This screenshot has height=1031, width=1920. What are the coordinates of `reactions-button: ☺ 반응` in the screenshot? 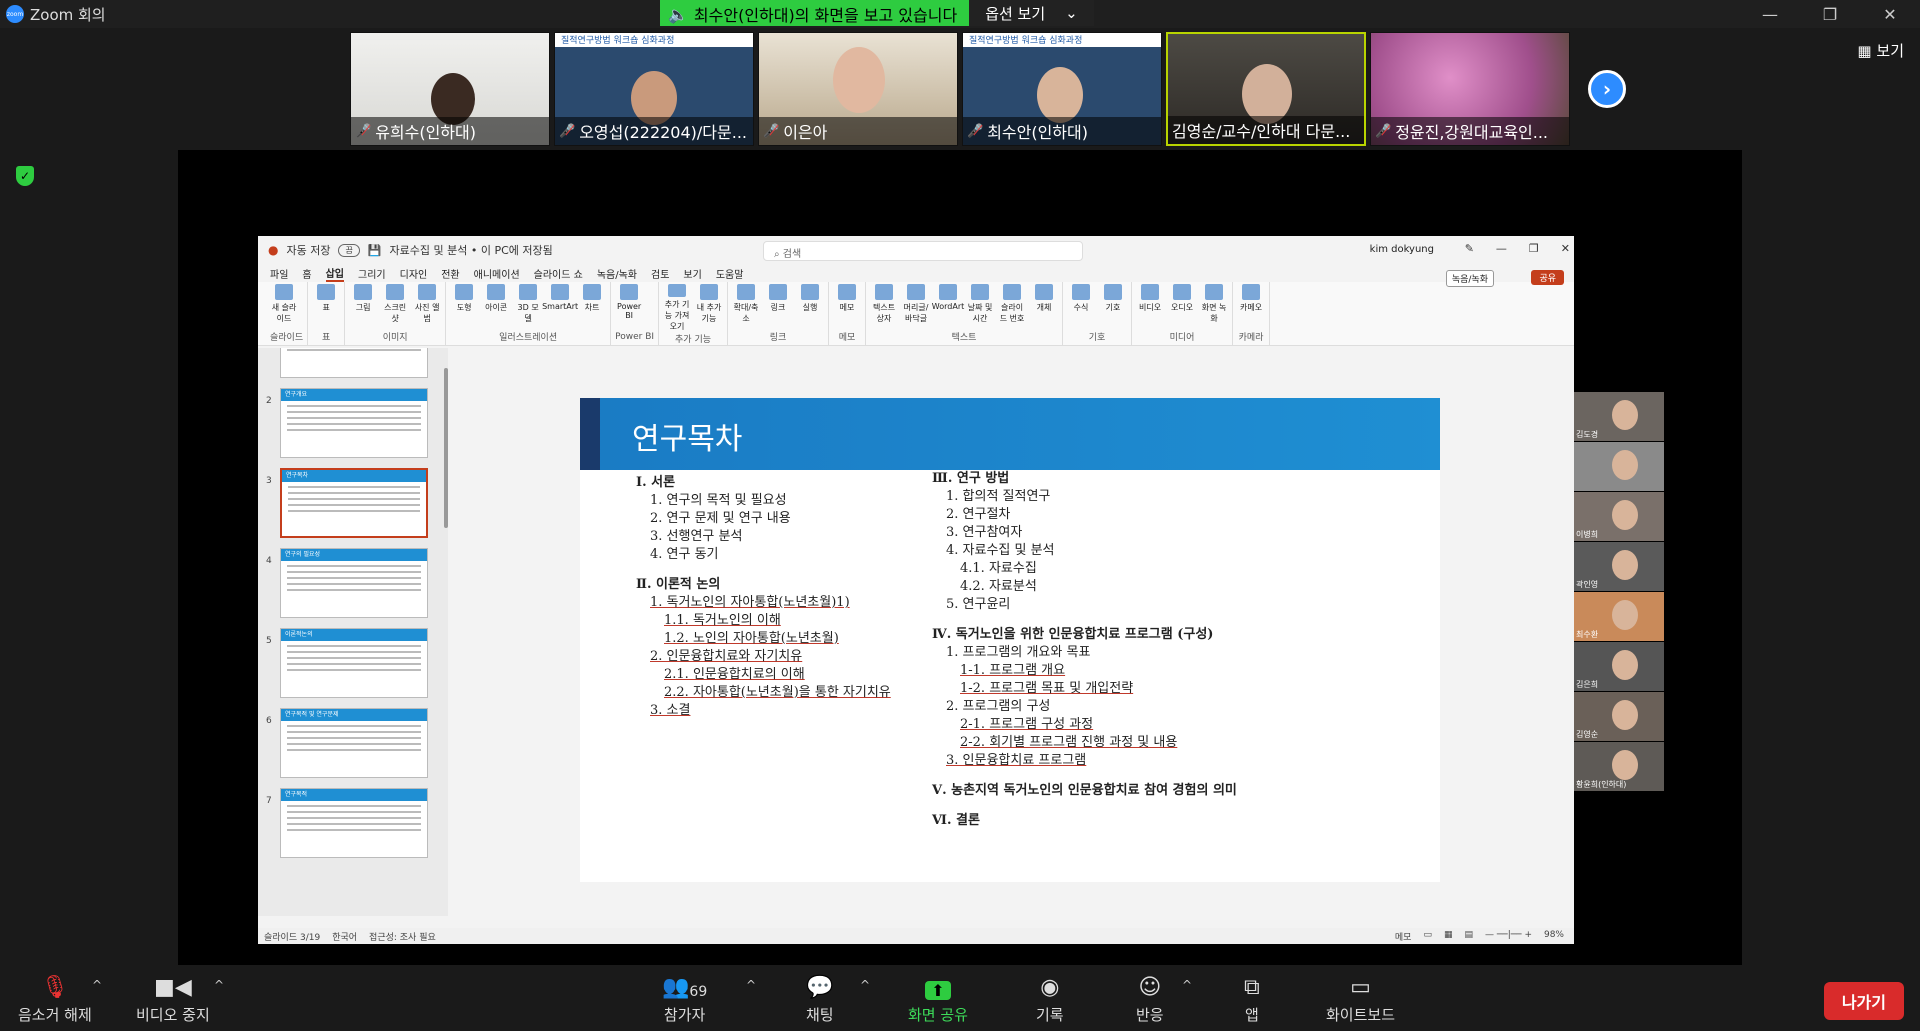 It's located at (1150, 995).